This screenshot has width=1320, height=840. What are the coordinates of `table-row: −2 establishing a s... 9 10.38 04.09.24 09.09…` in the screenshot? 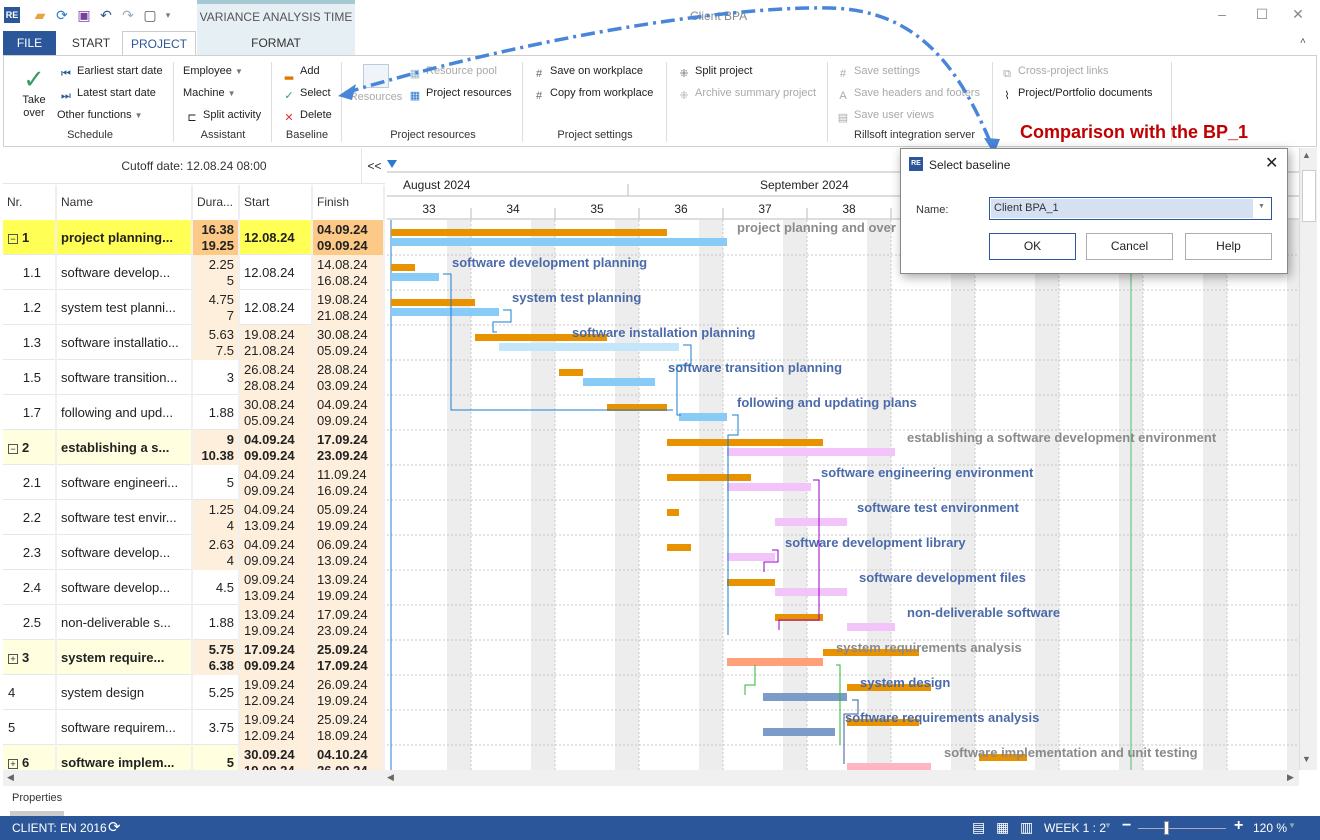 It's located at (194, 447).